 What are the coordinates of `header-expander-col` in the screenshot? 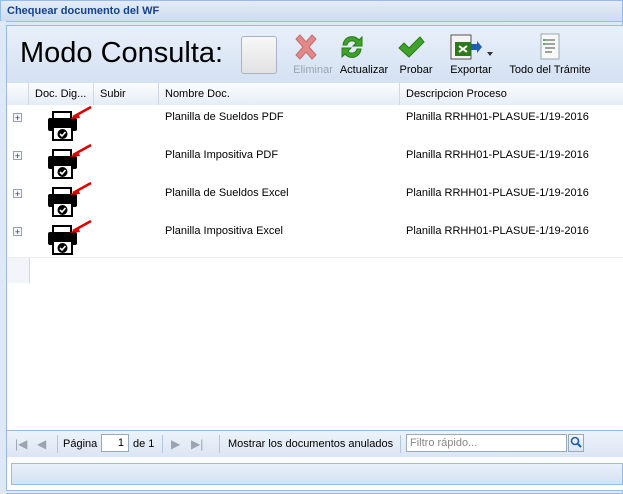 It's located at (18, 94).